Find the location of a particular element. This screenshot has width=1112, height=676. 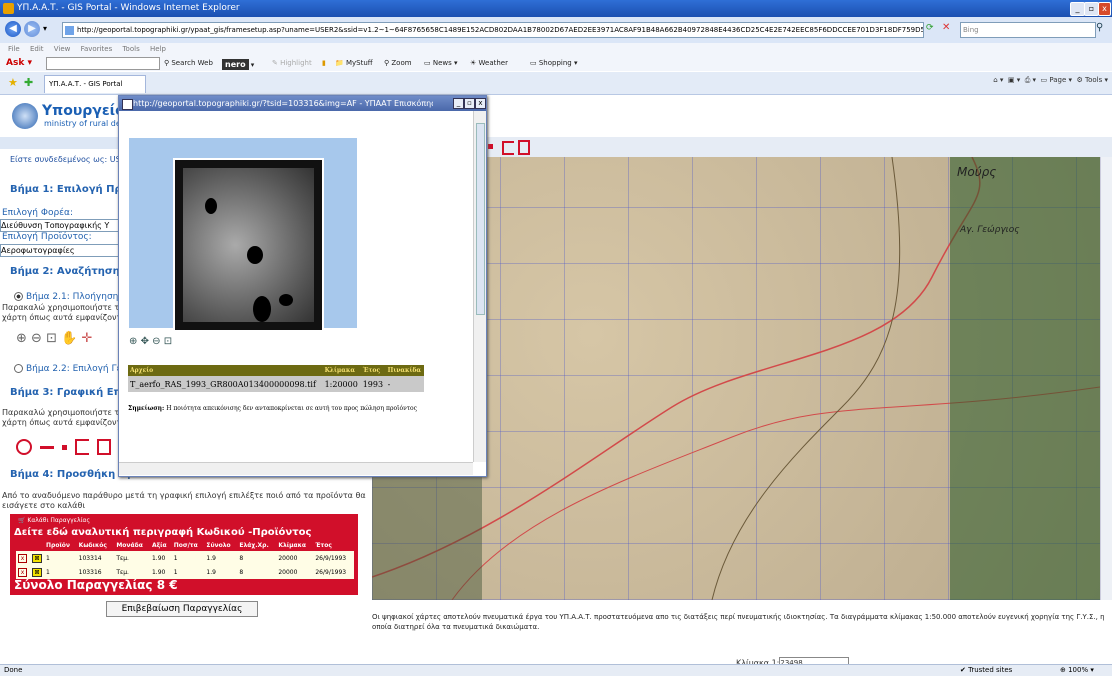

refresh-icon: ⟳ is located at coordinates (930, 28).